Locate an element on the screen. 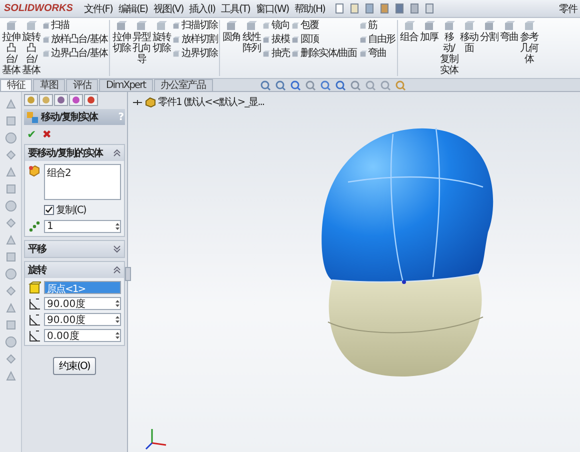  copies-field: 1 is located at coordinates (82, 226).